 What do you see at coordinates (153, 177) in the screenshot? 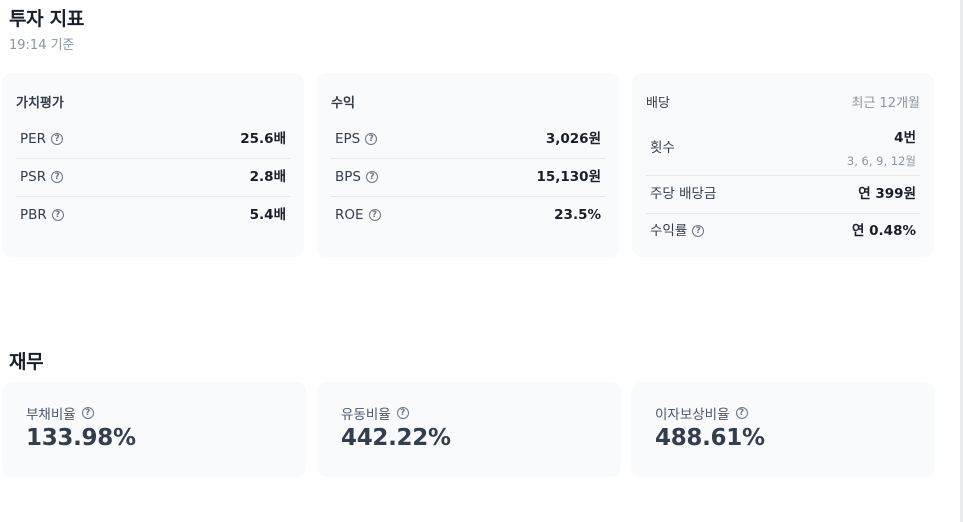
I see `metric-row-psr: PSR? 2.8배` at bounding box center [153, 177].